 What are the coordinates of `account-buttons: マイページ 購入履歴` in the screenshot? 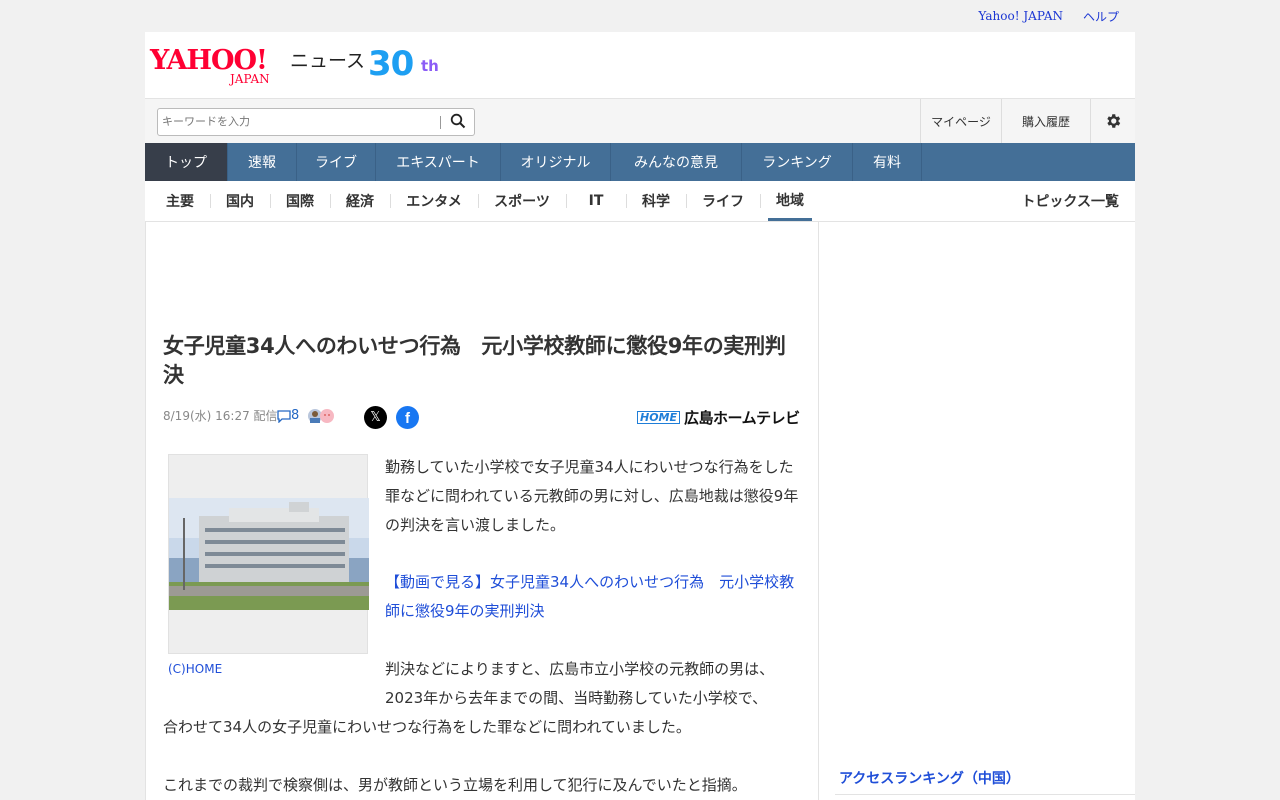 It's located at (1027, 121).